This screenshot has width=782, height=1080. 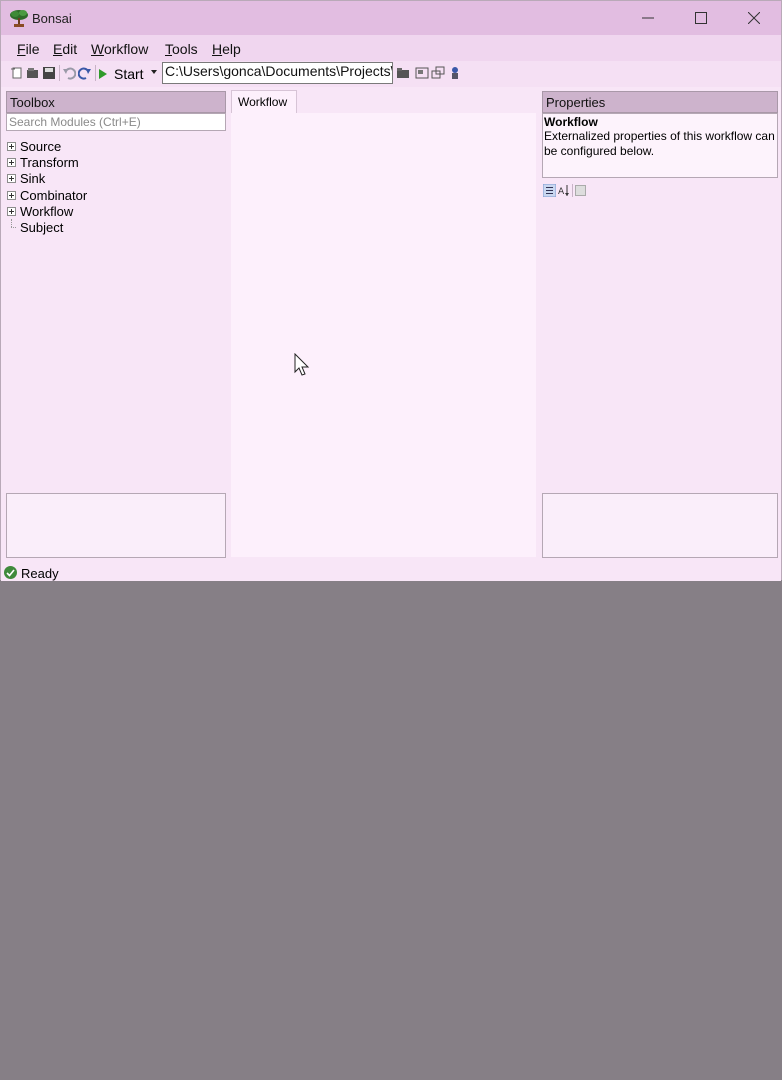 I want to click on export-icon, so click(x=438, y=73).